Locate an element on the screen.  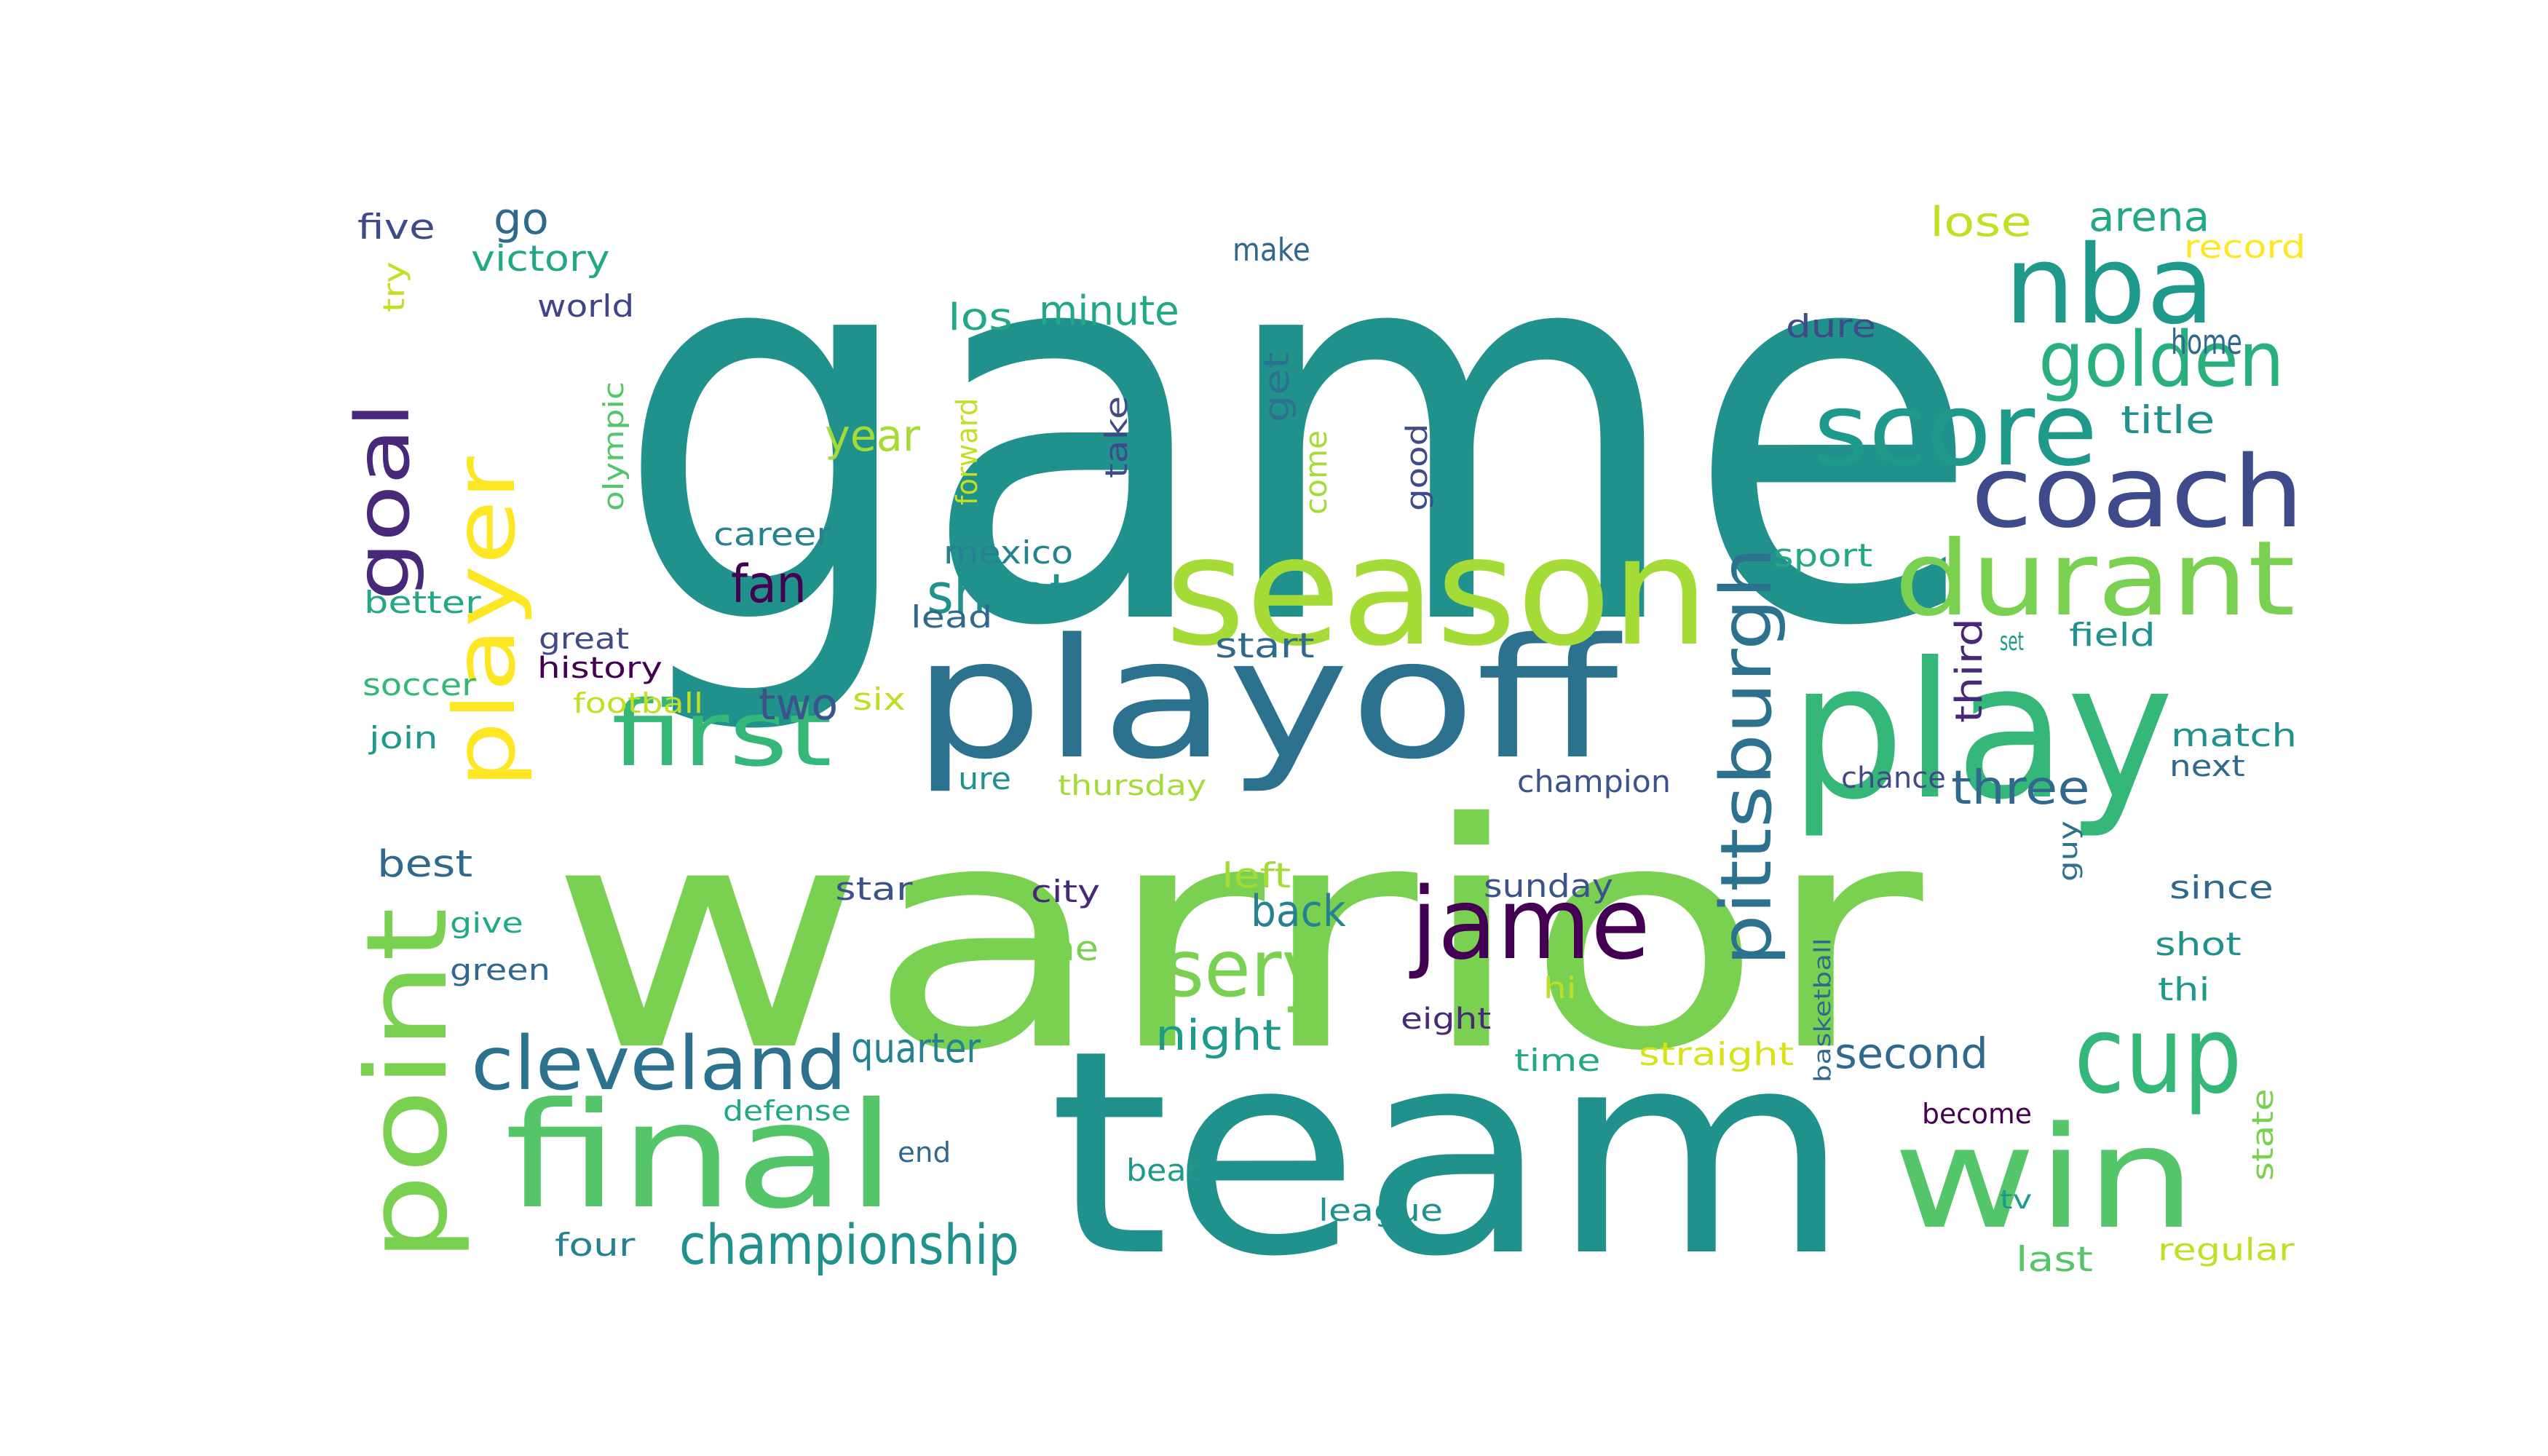
word: sport is located at coordinates (1823, 555).